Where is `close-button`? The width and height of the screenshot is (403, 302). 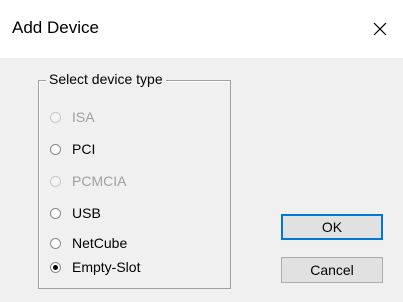
close-button is located at coordinates (380, 29).